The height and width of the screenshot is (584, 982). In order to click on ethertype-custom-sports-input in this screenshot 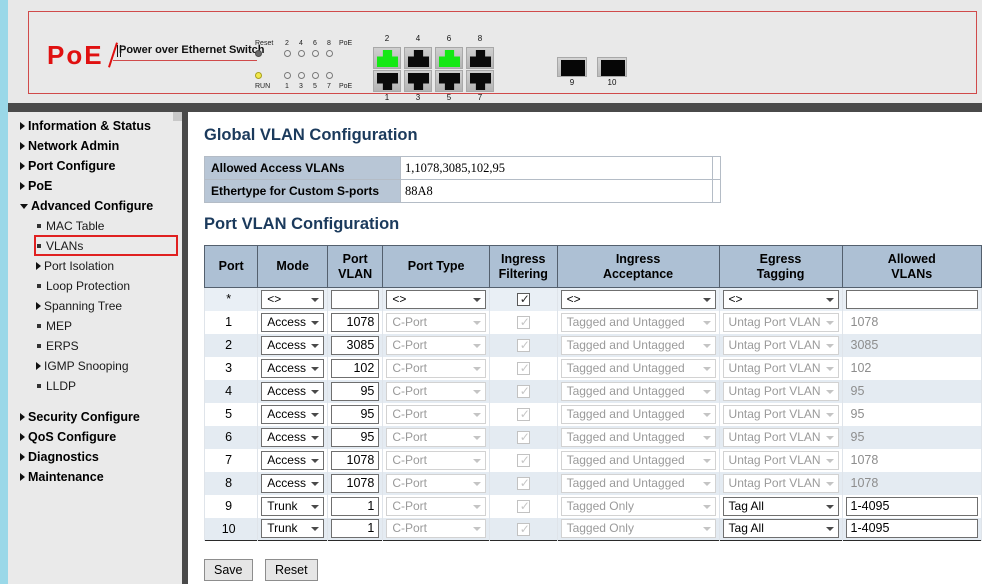, I will do `click(556, 191)`.